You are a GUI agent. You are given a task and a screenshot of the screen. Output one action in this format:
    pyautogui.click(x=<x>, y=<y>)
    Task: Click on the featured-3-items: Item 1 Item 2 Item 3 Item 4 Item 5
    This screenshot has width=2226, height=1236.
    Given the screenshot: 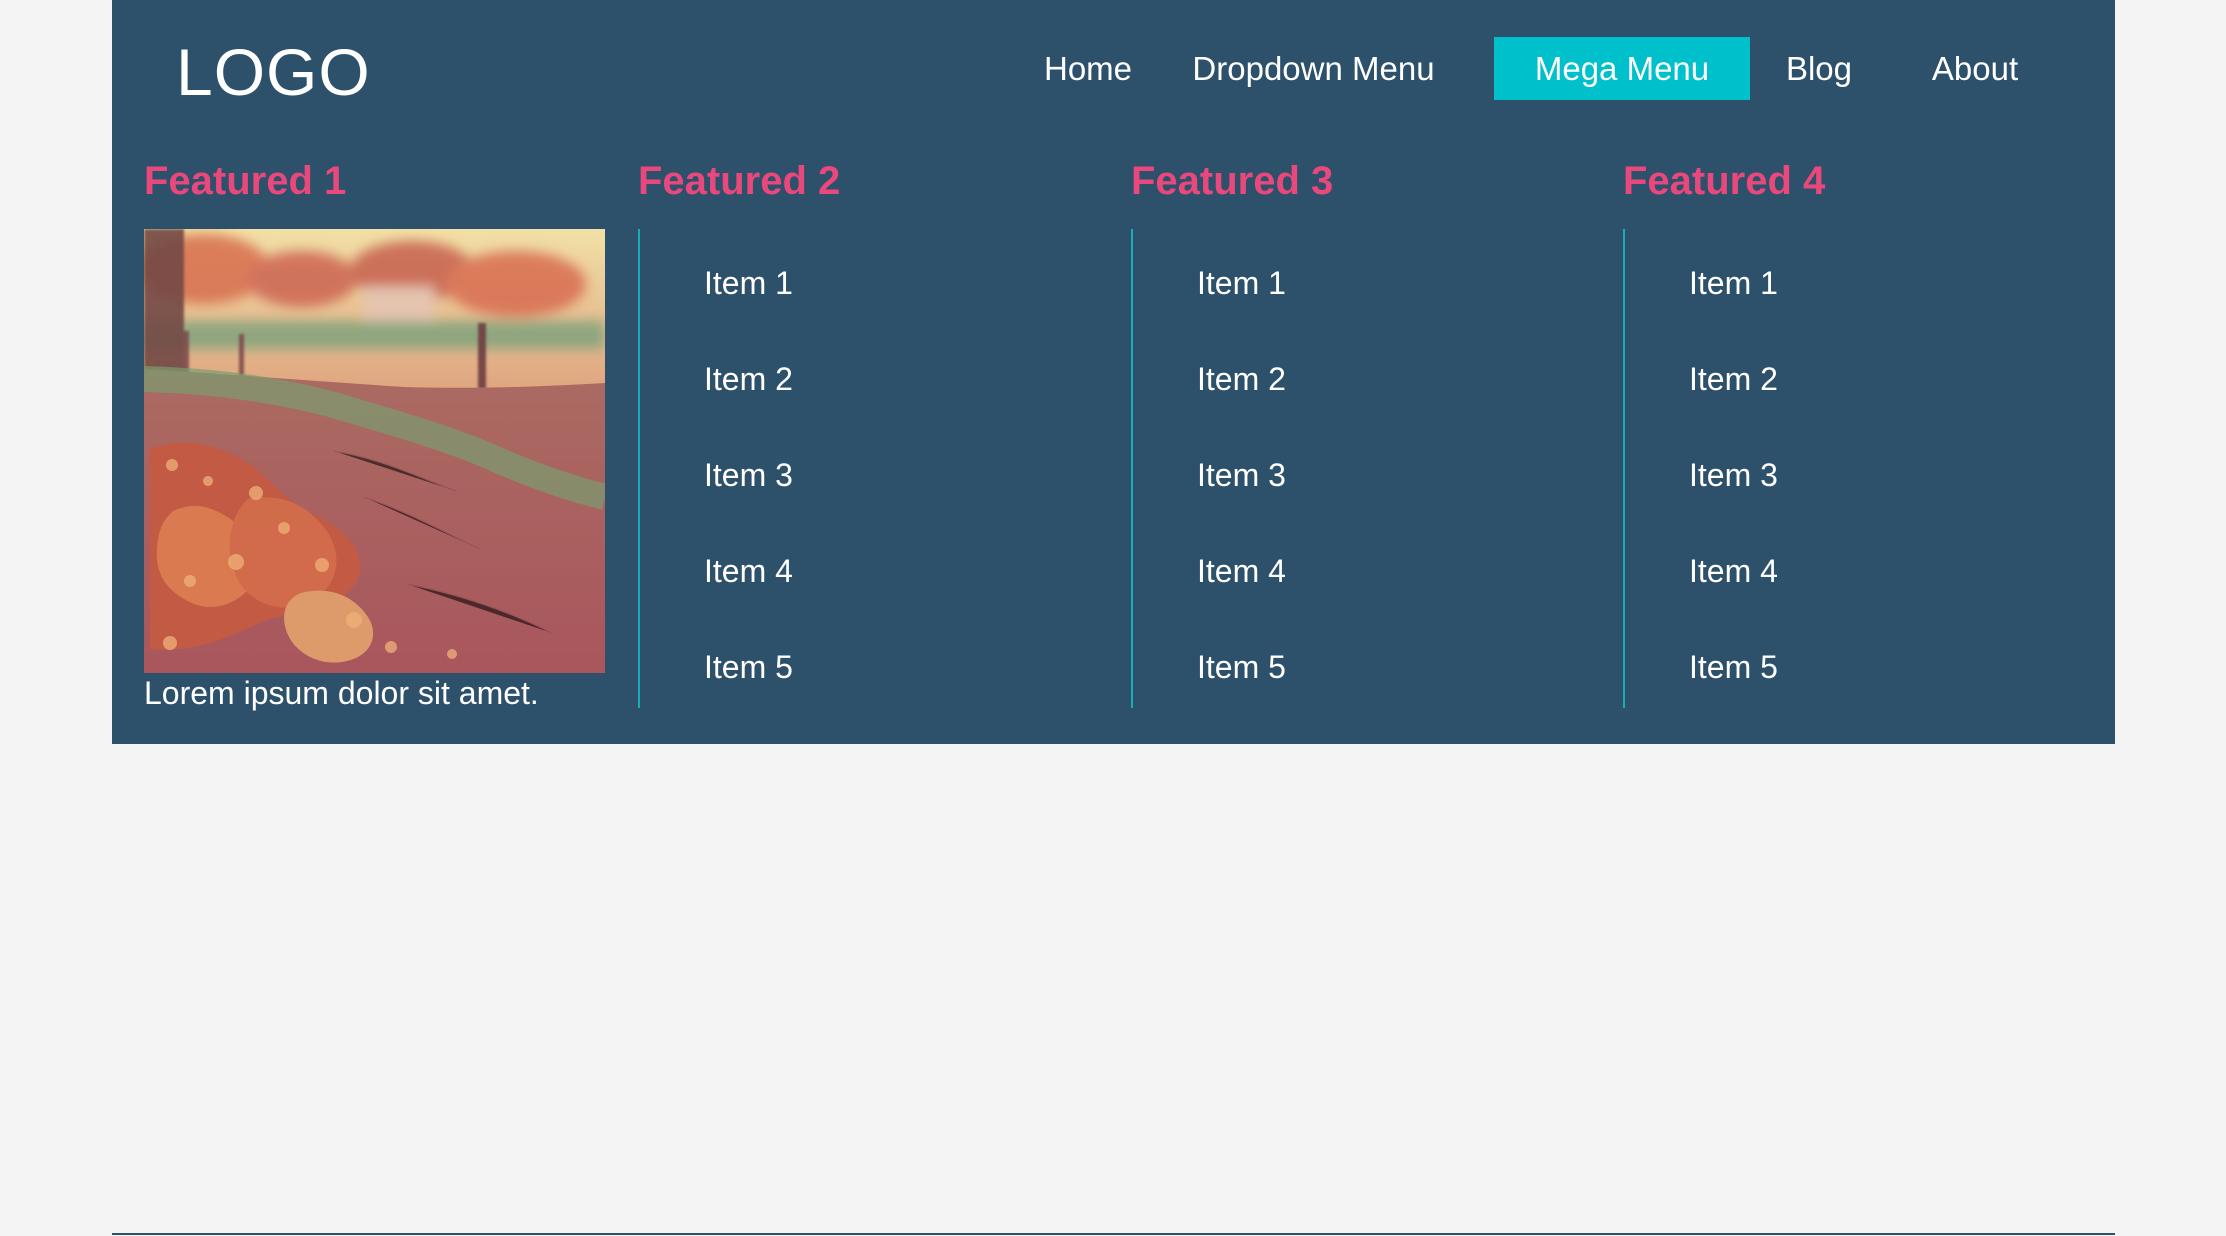 What is the action you would take?
    pyautogui.click(x=1241, y=475)
    